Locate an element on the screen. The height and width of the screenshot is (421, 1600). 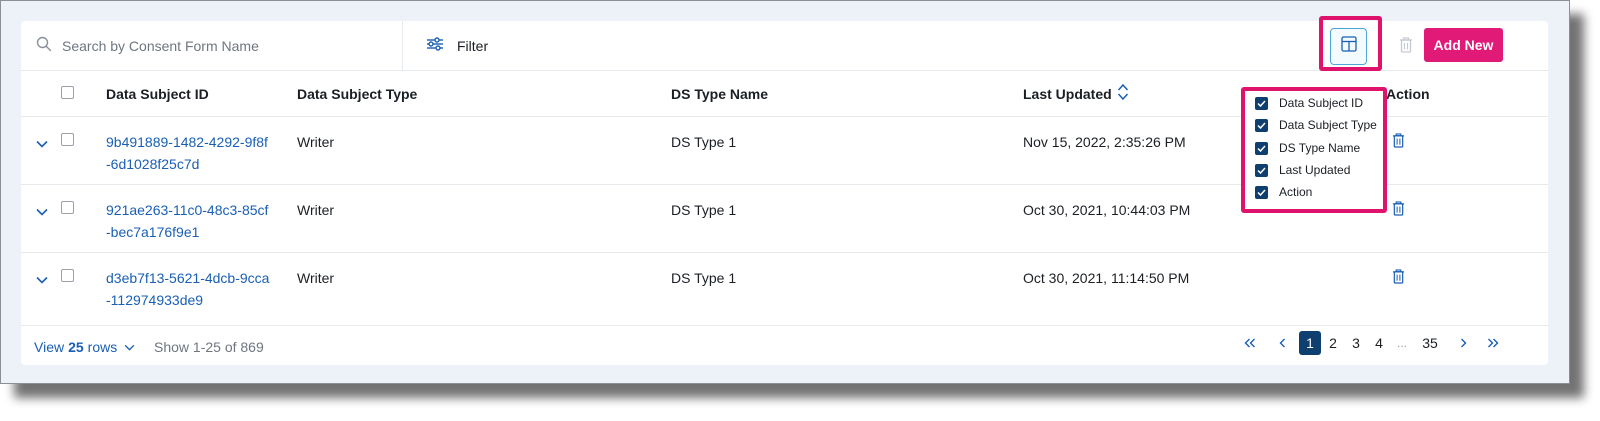
search-box is located at coordinates (212, 46).